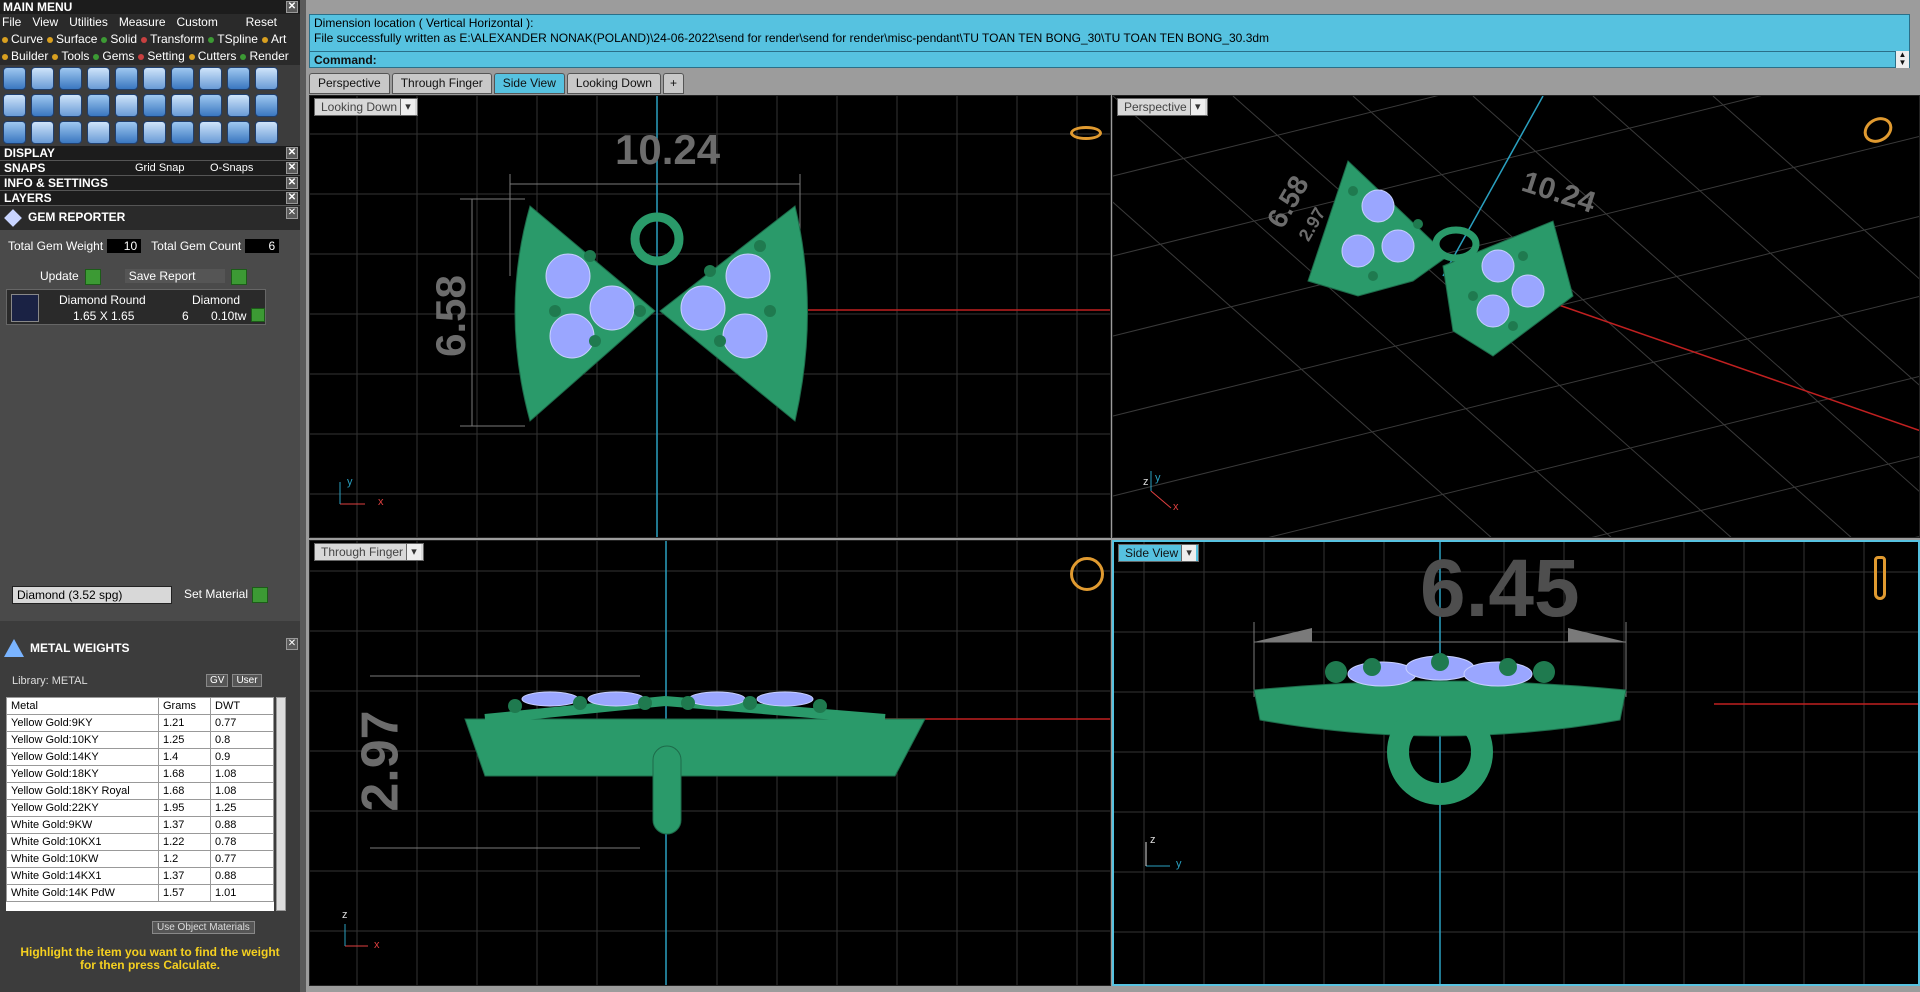  I want to click on table-row: Yellow Gold:18KY Royal 1.68 1.08, so click(140, 791).